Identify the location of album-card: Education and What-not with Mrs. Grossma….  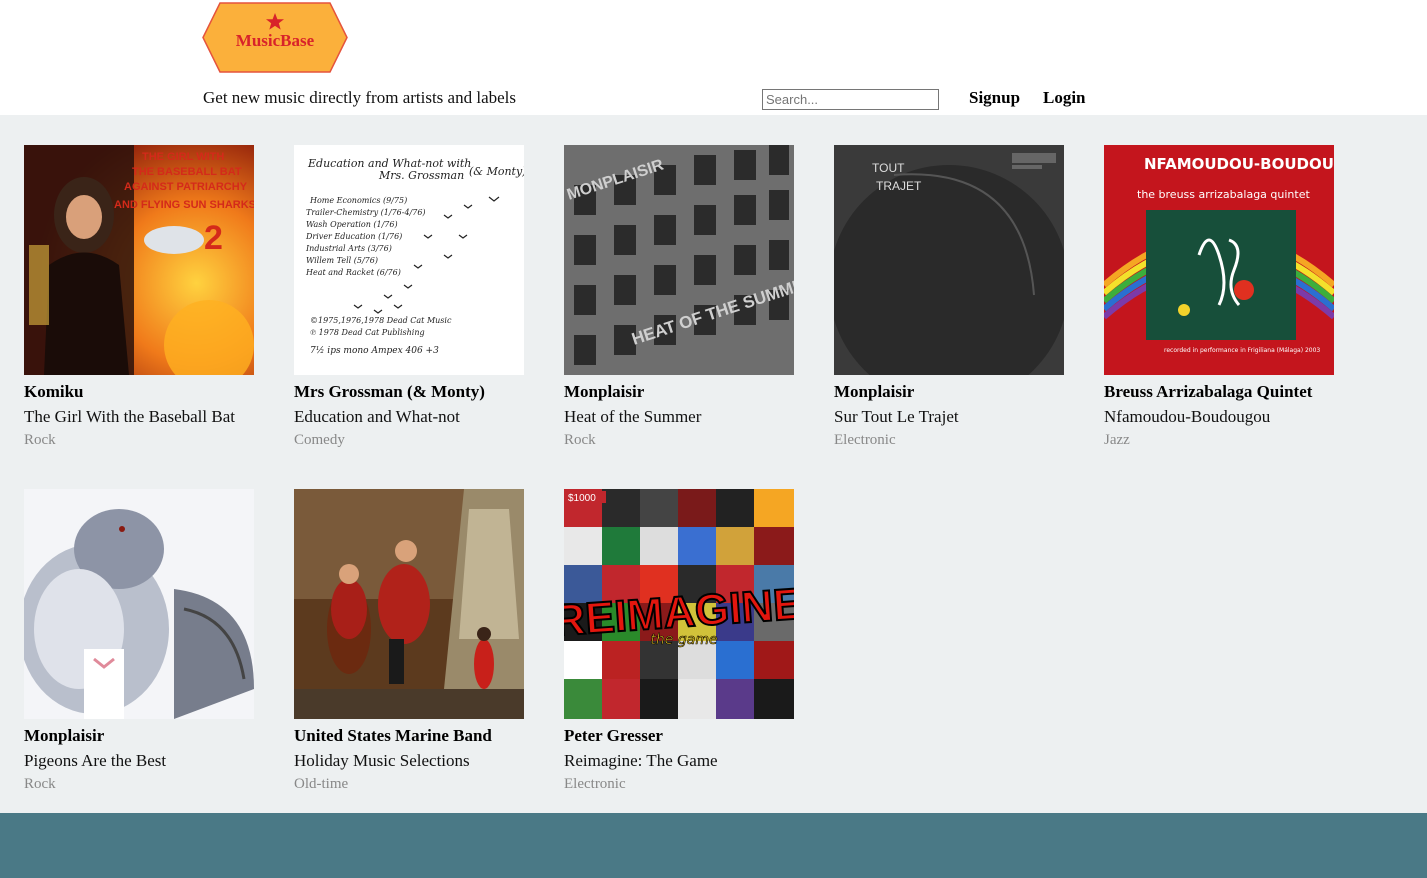
(414, 296).